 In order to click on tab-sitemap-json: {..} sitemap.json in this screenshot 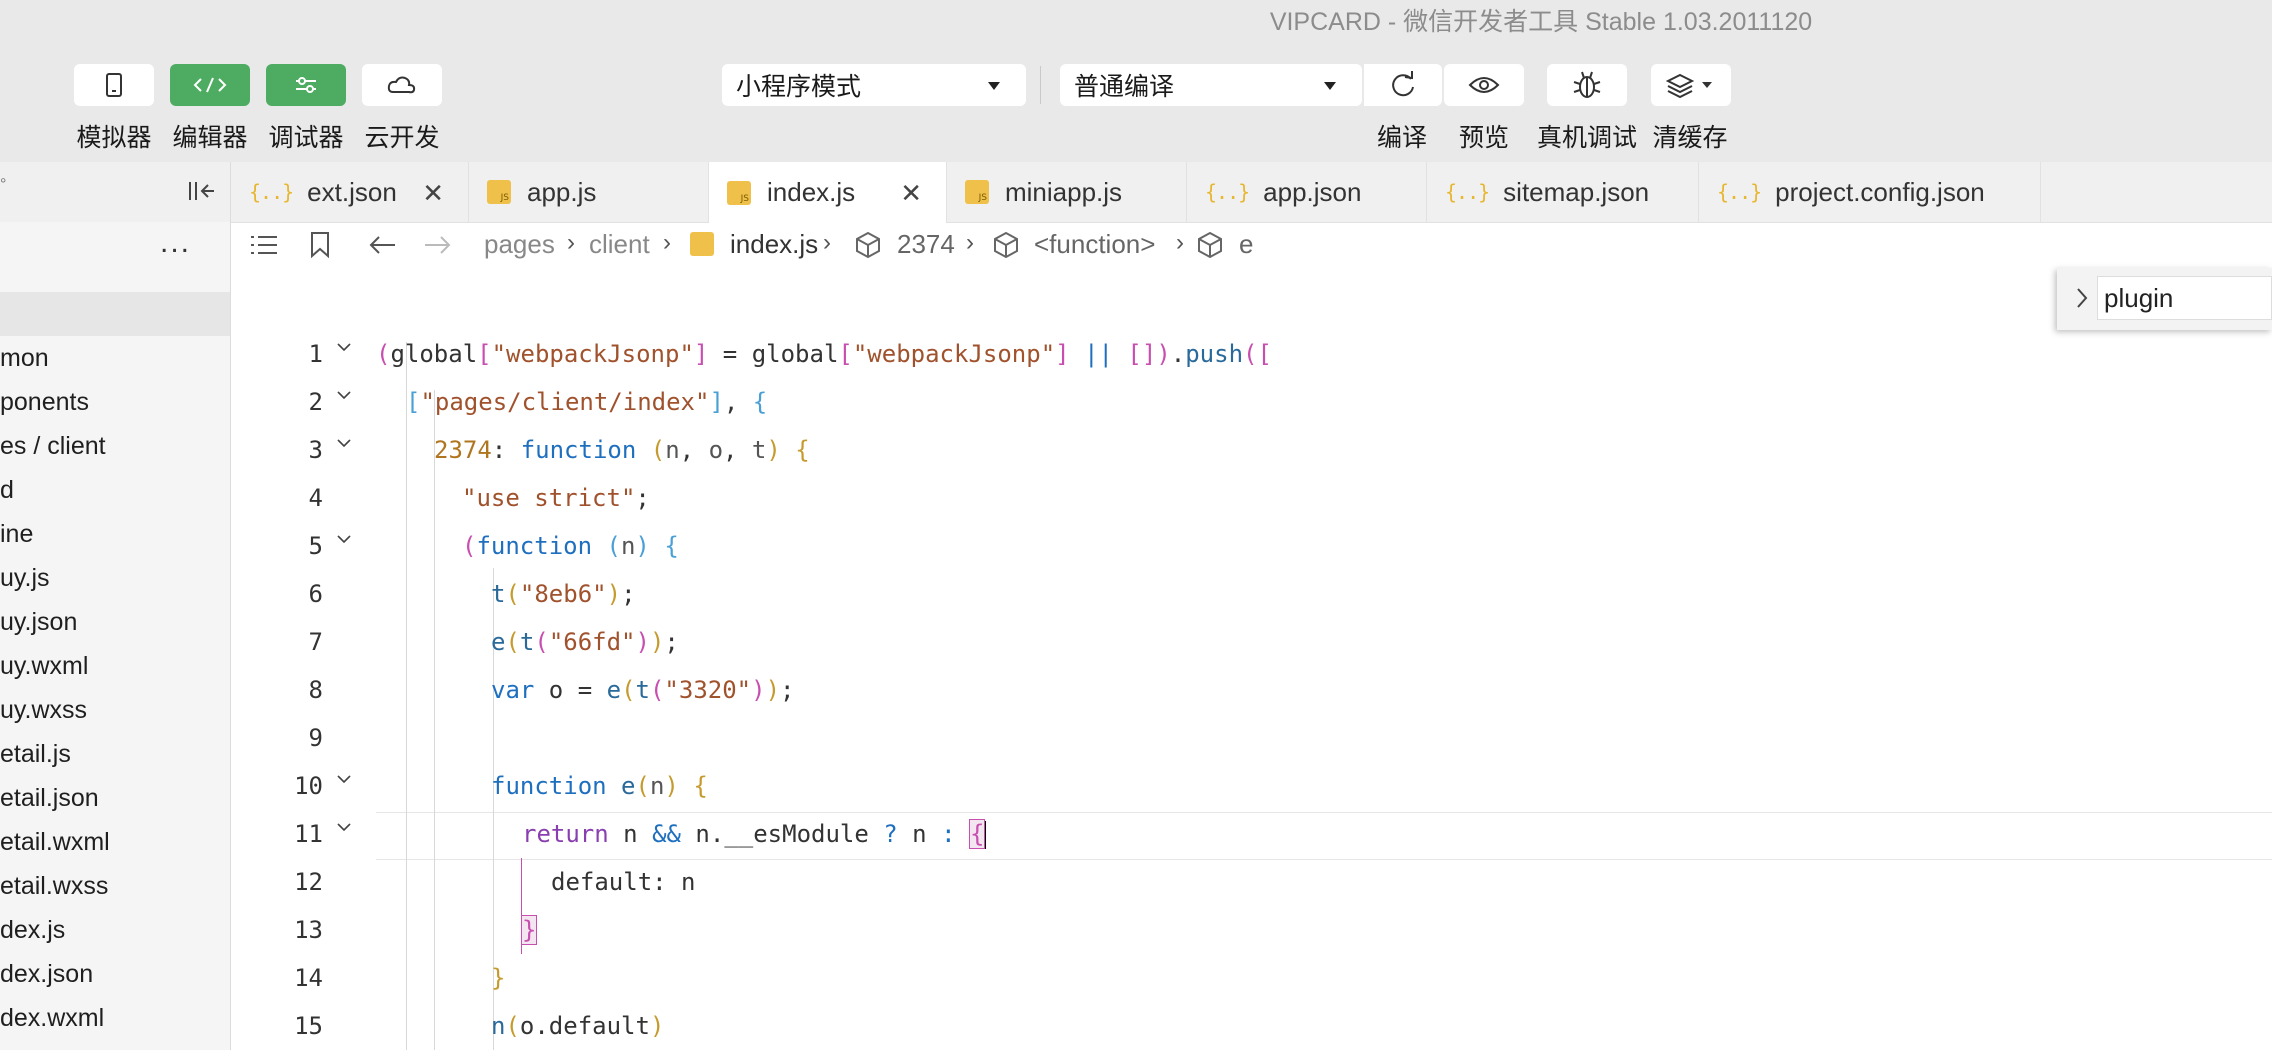, I will do `click(1563, 192)`.